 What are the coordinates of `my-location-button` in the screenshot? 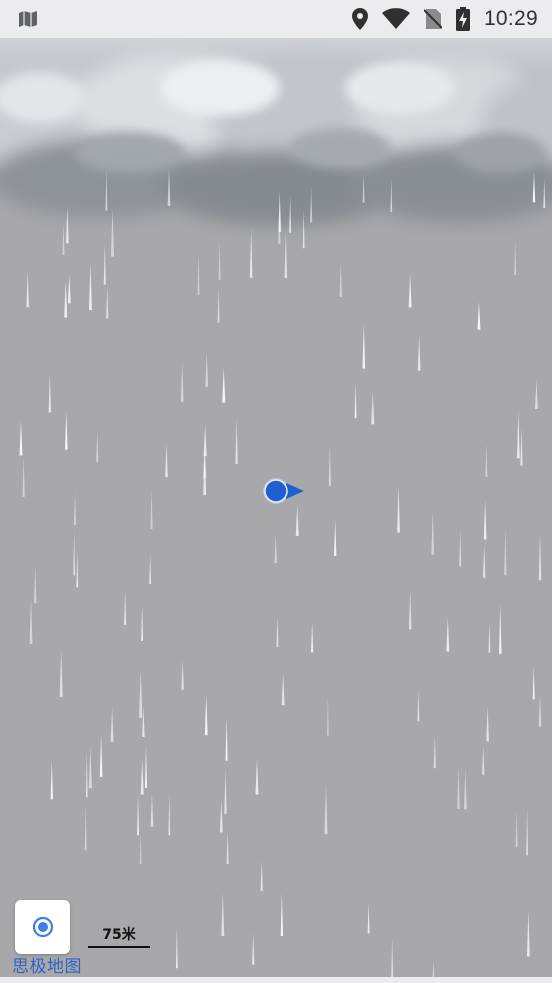 It's located at (42, 927).